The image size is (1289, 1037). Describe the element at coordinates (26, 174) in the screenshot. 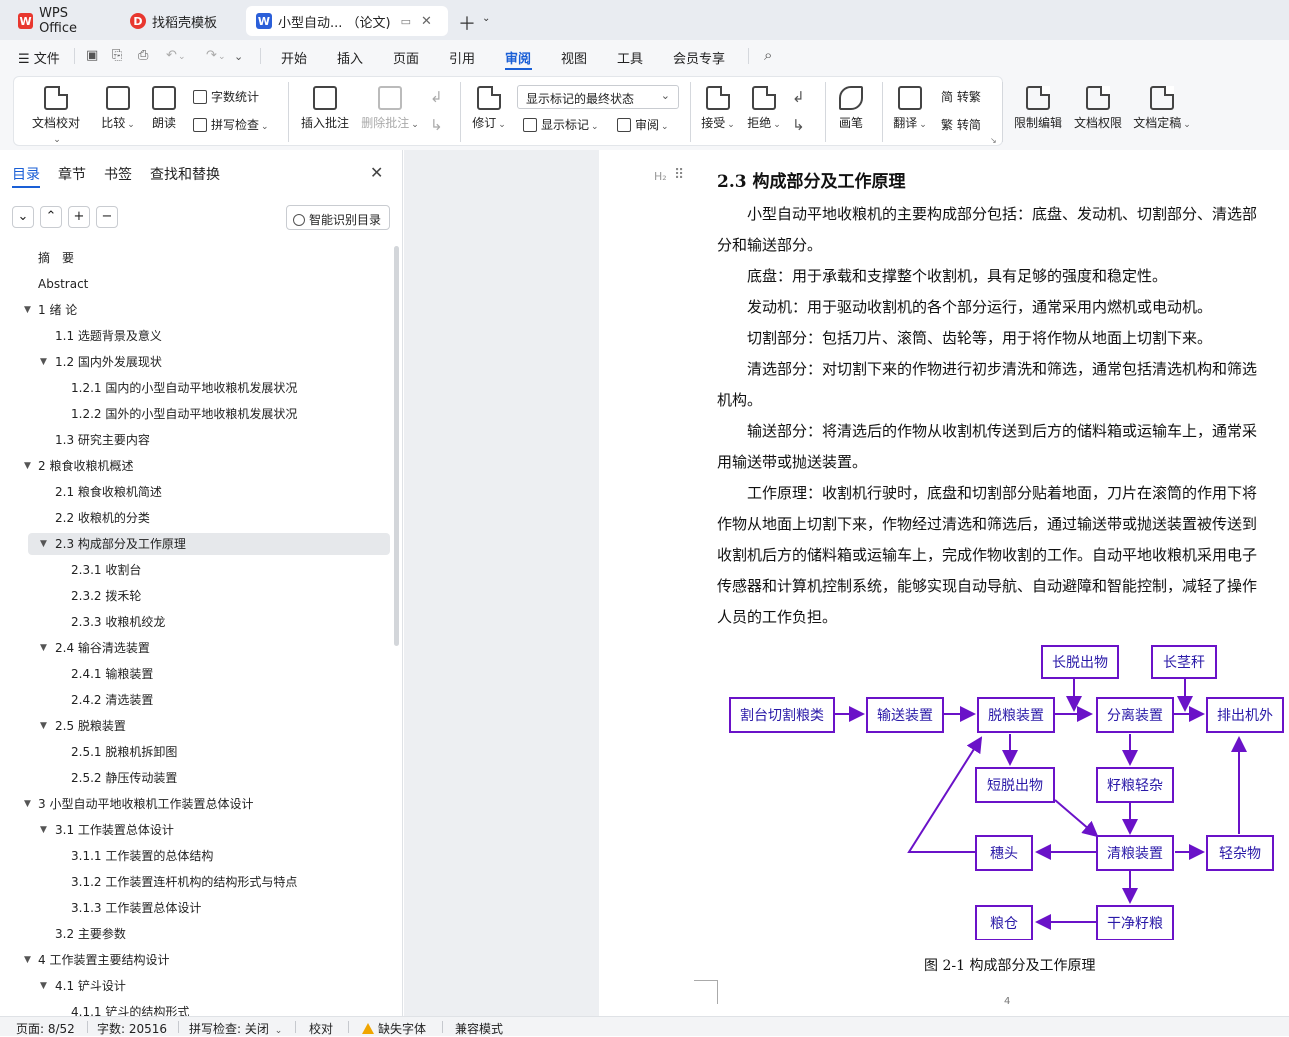

I see `tab-toc: 目录` at that location.